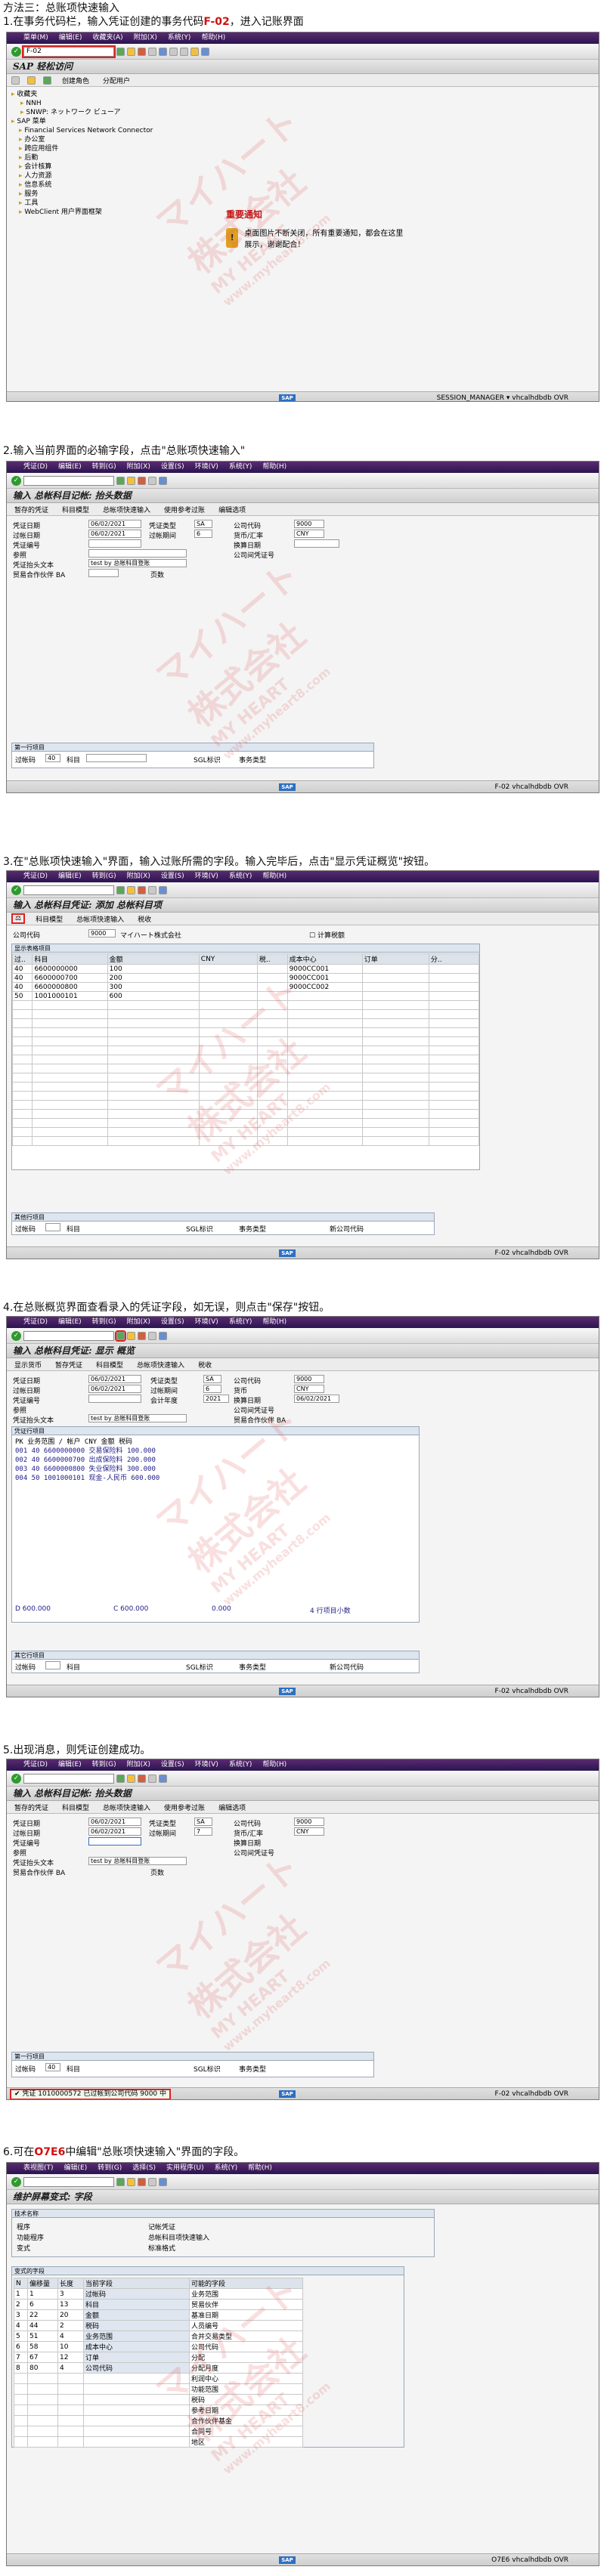 The width and height of the screenshot is (607, 2576). What do you see at coordinates (16, 890) in the screenshot?
I see `enter-icon: ✓` at bounding box center [16, 890].